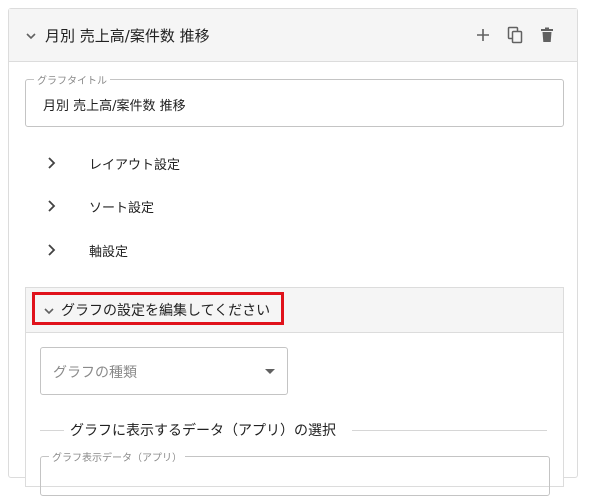  Describe the element at coordinates (127, 36) in the screenshot. I see `panel-title: 月別 売上高/案件数 推移` at that location.